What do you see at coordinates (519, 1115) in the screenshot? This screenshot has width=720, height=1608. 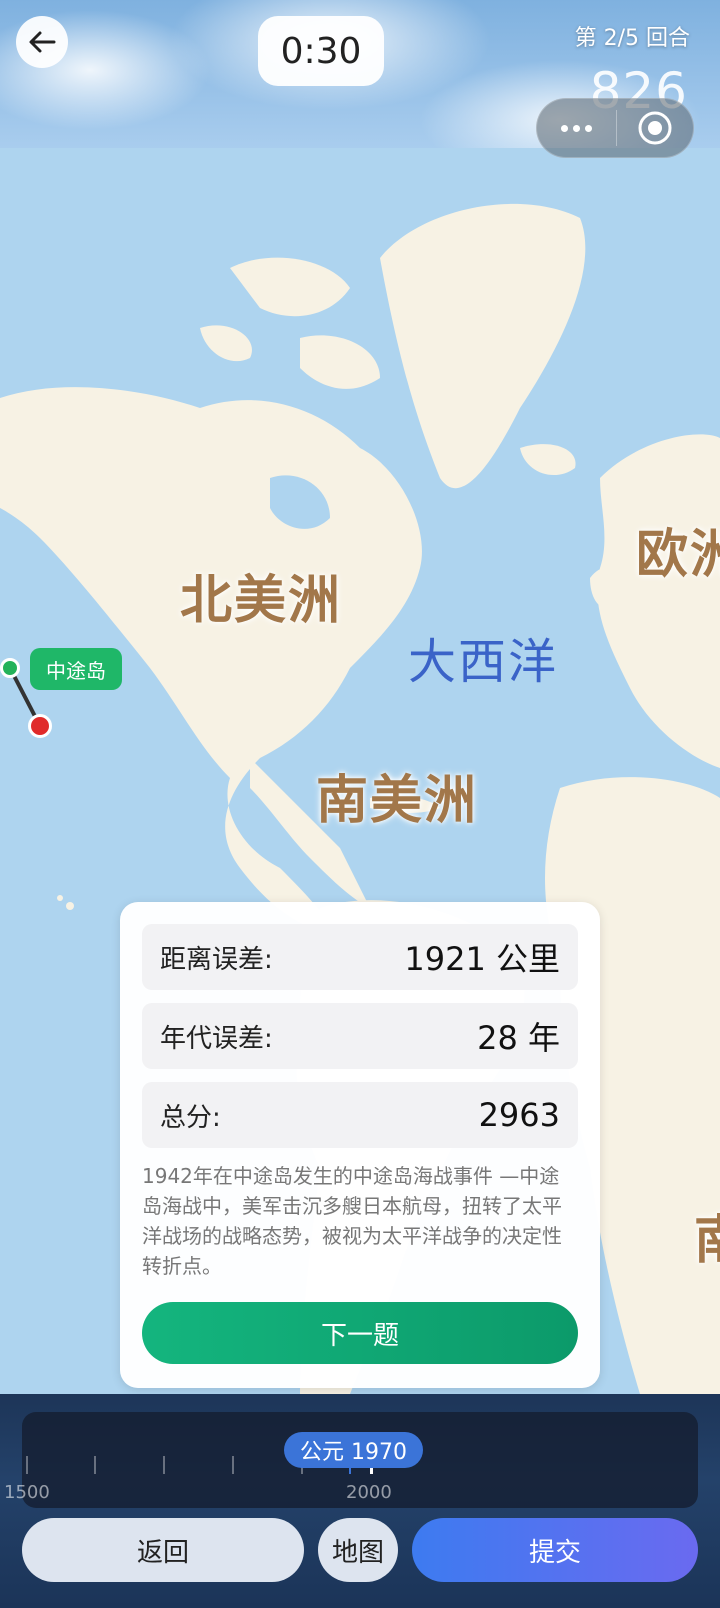 I see `total-score-value: 2963` at bounding box center [519, 1115].